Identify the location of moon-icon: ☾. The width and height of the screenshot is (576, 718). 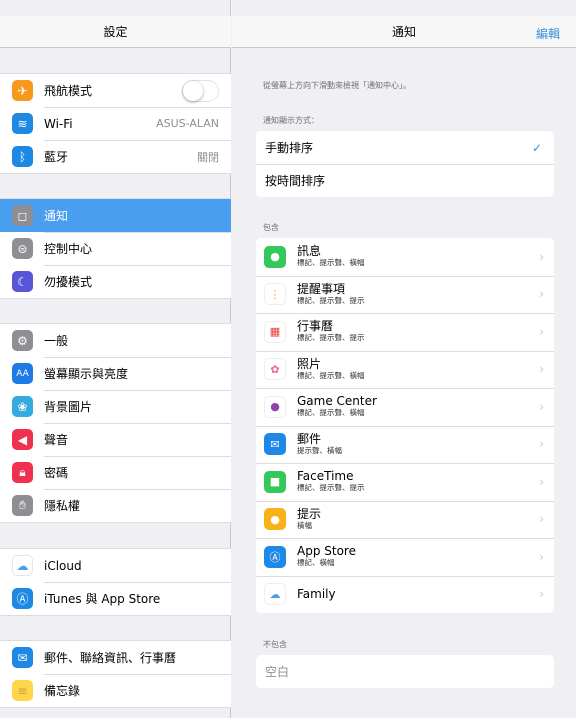
(22, 281).